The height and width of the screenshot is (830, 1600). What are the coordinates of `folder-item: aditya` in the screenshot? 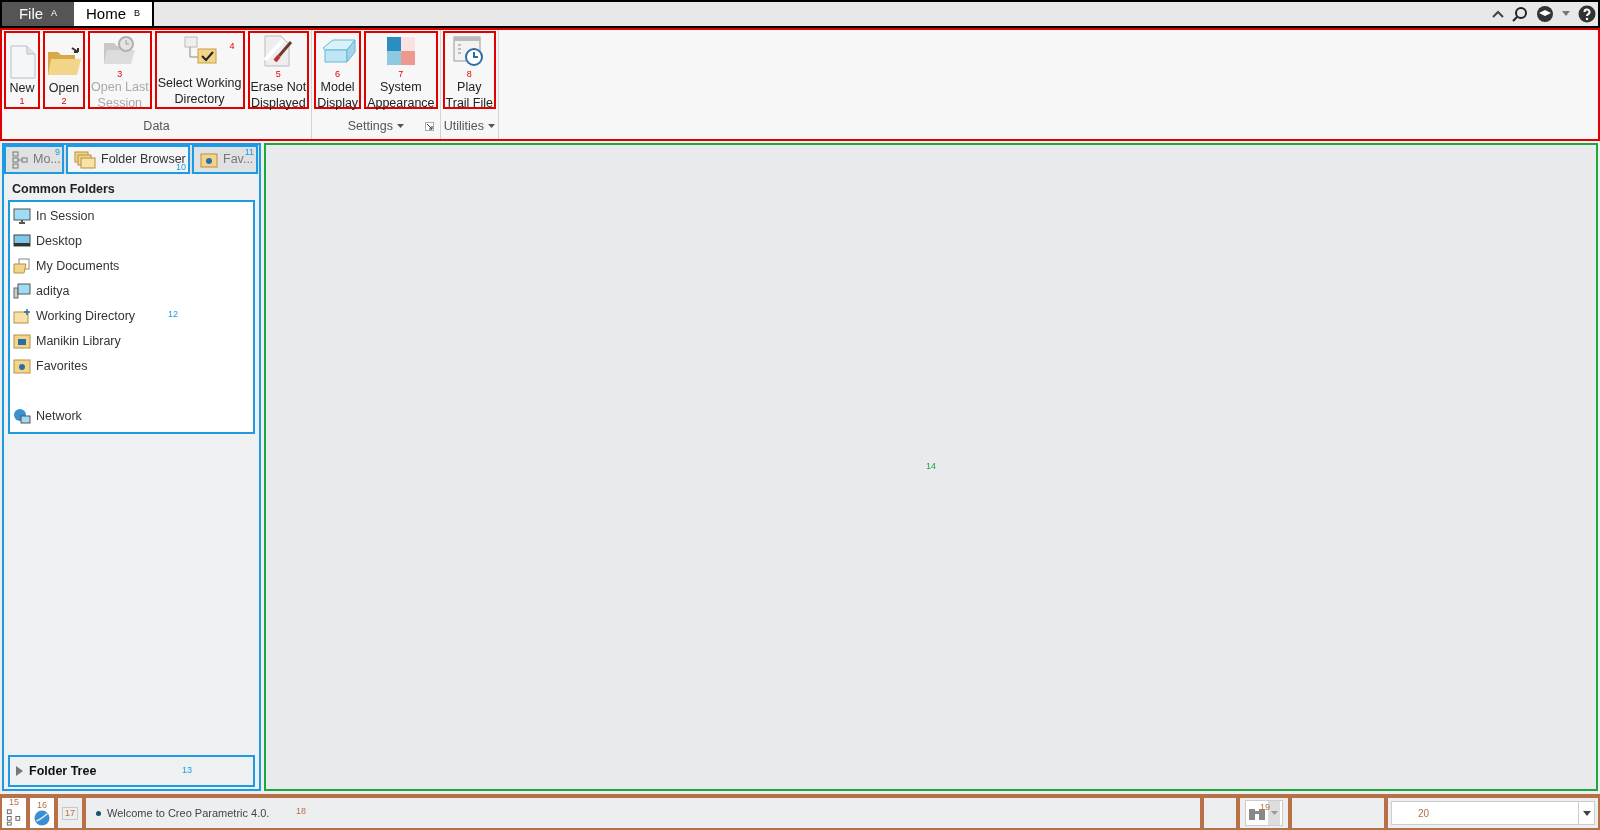 It's located at (41, 291).